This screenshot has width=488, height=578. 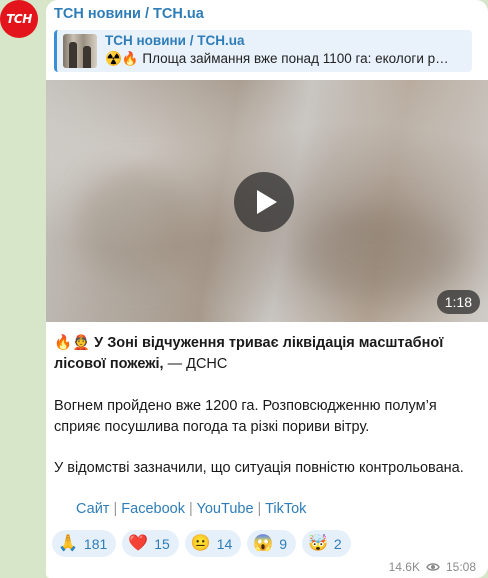 What do you see at coordinates (153, 509) in the screenshot?
I see `link-facebook: Facebook` at bounding box center [153, 509].